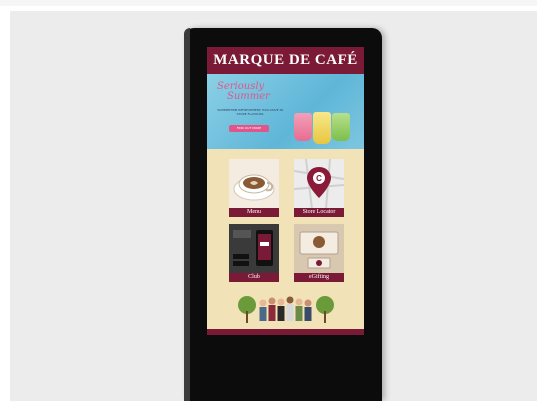  What do you see at coordinates (254, 184) in the screenshot?
I see `coffee-cup-icon` at bounding box center [254, 184].